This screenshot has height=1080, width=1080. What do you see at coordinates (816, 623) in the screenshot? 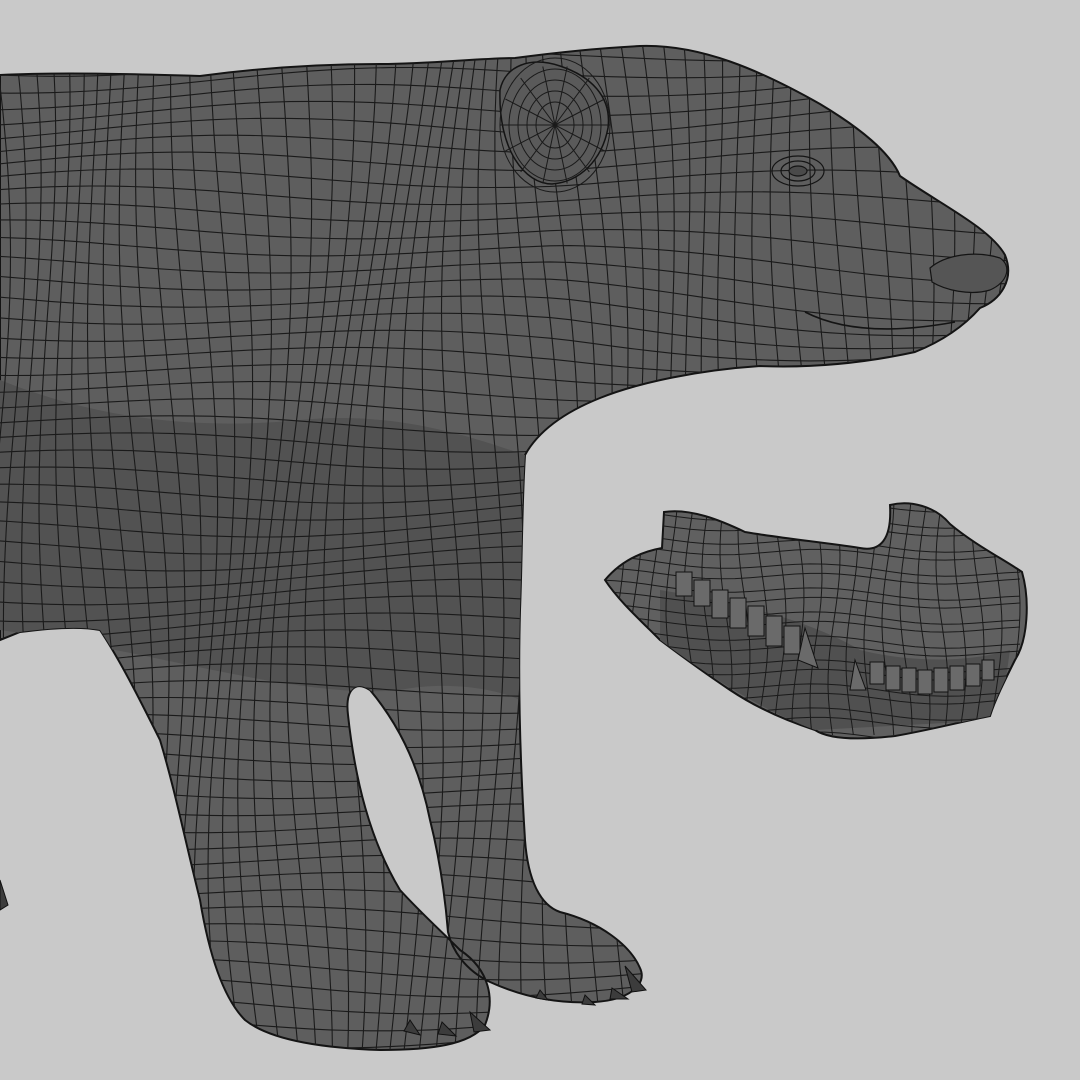
I see `jaw-teeth-mesh` at bounding box center [816, 623].